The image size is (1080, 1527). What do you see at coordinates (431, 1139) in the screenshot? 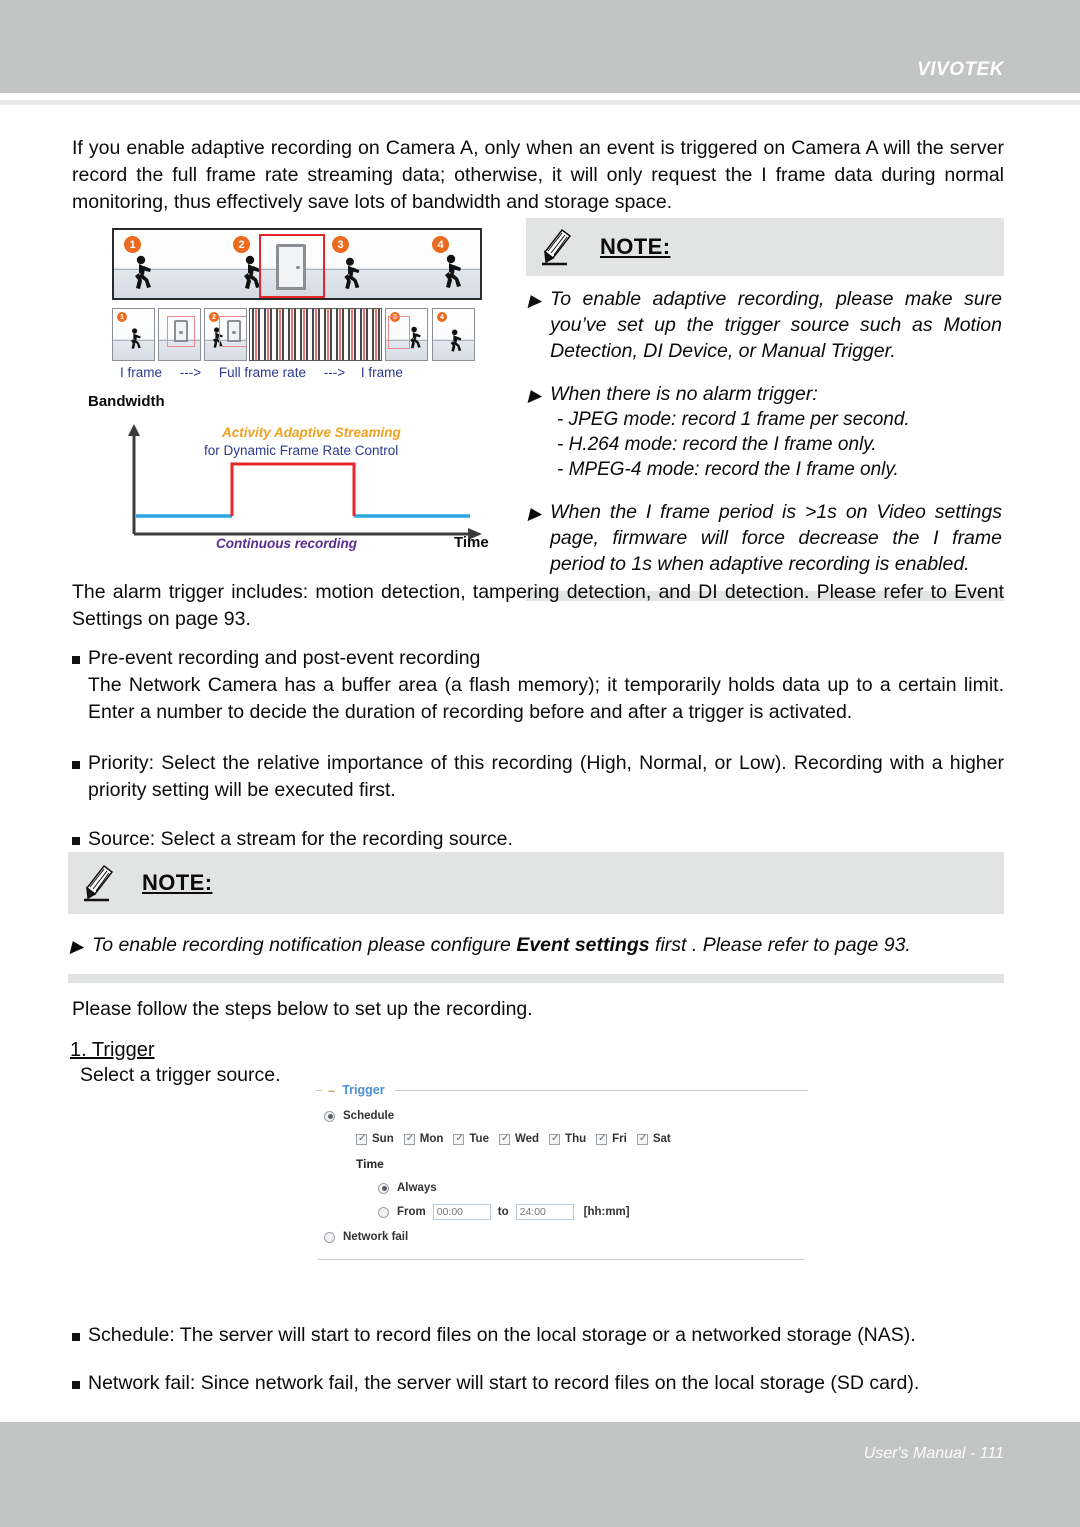
I see `day-mon-label: Mon` at bounding box center [431, 1139].